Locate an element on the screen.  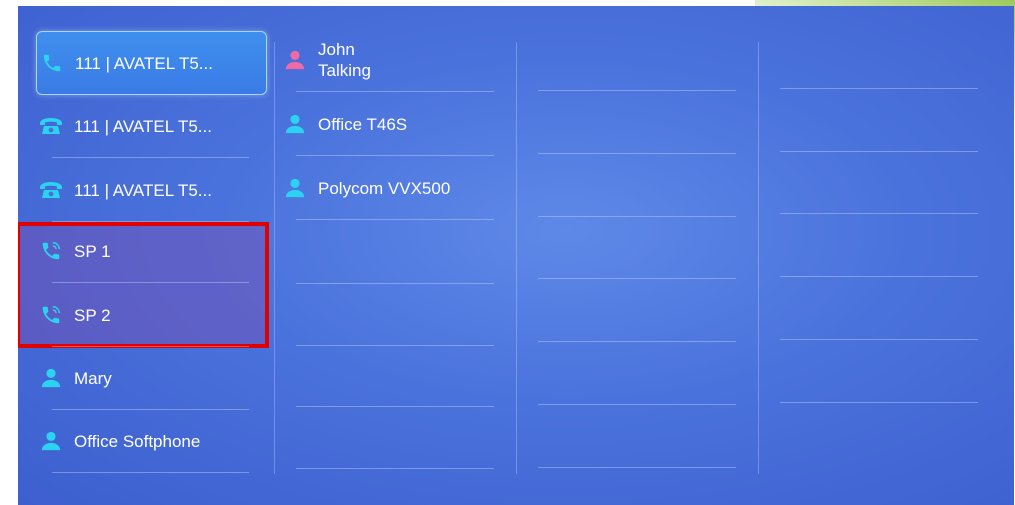
blf-label: Polycom VVX500 is located at coordinates (384, 188).